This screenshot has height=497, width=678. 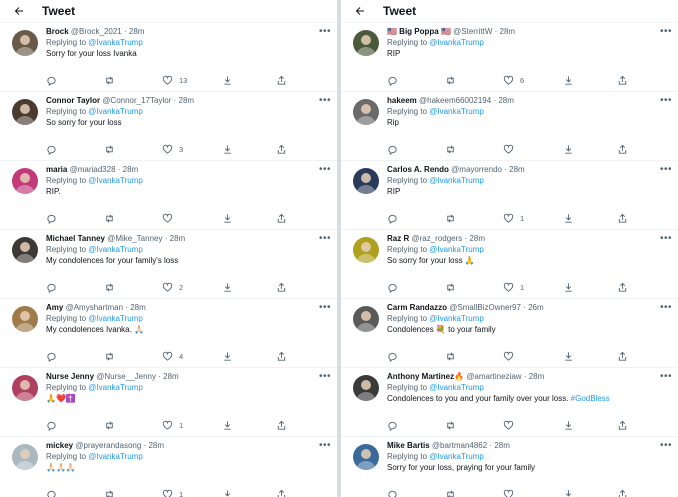 I want to click on author-name: mickey, so click(x=59, y=445).